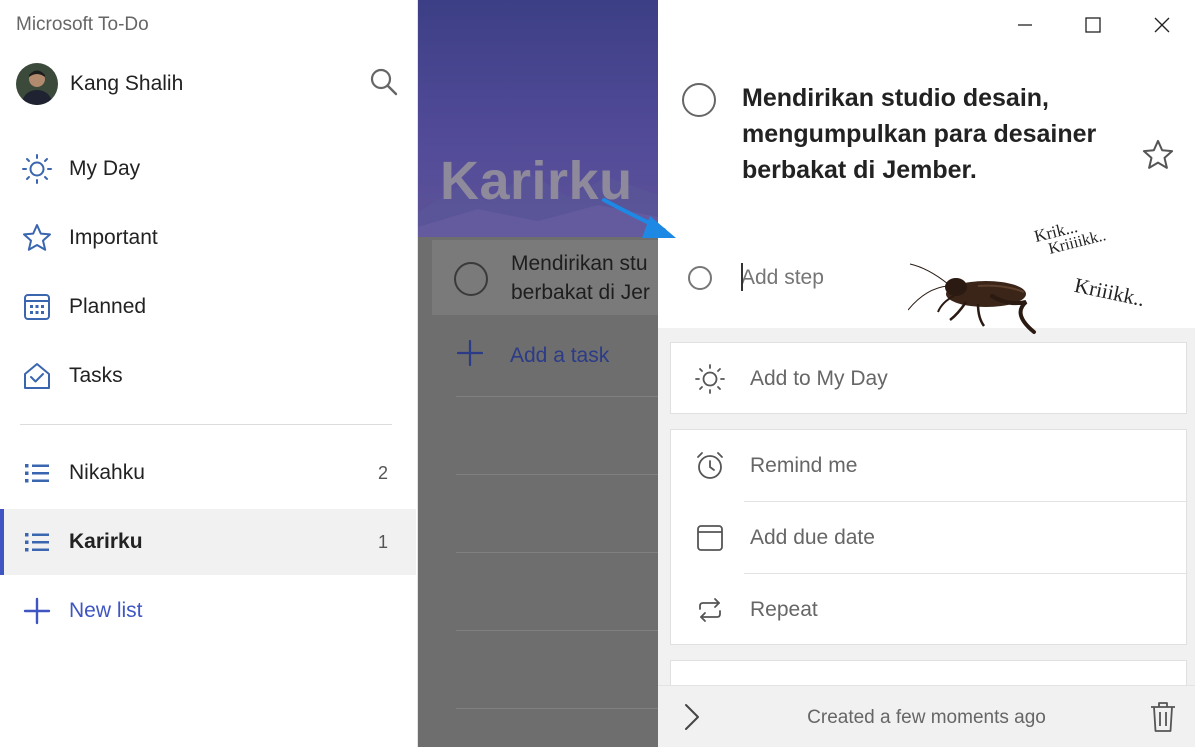 This screenshot has width=1195, height=747. I want to click on add-to-my-day-button: Add to My Day, so click(929, 379).